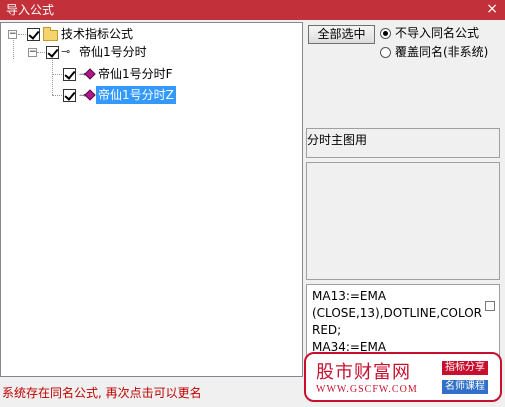 This screenshot has height=407, width=505. What do you see at coordinates (363, 372) in the screenshot?
I see `watermark-site-name: 股市财富网` at bounding box center [363, 372].